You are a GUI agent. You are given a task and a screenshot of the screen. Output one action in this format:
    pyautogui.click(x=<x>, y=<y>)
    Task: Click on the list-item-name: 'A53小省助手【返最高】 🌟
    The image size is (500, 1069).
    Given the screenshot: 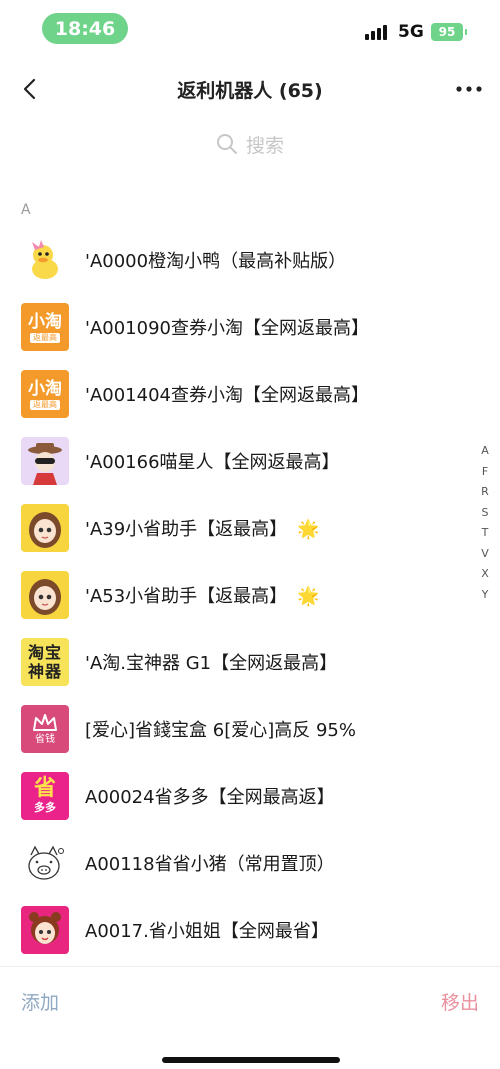 What is the action you would take?
    pyautogui.click(x=202, y=596)
    